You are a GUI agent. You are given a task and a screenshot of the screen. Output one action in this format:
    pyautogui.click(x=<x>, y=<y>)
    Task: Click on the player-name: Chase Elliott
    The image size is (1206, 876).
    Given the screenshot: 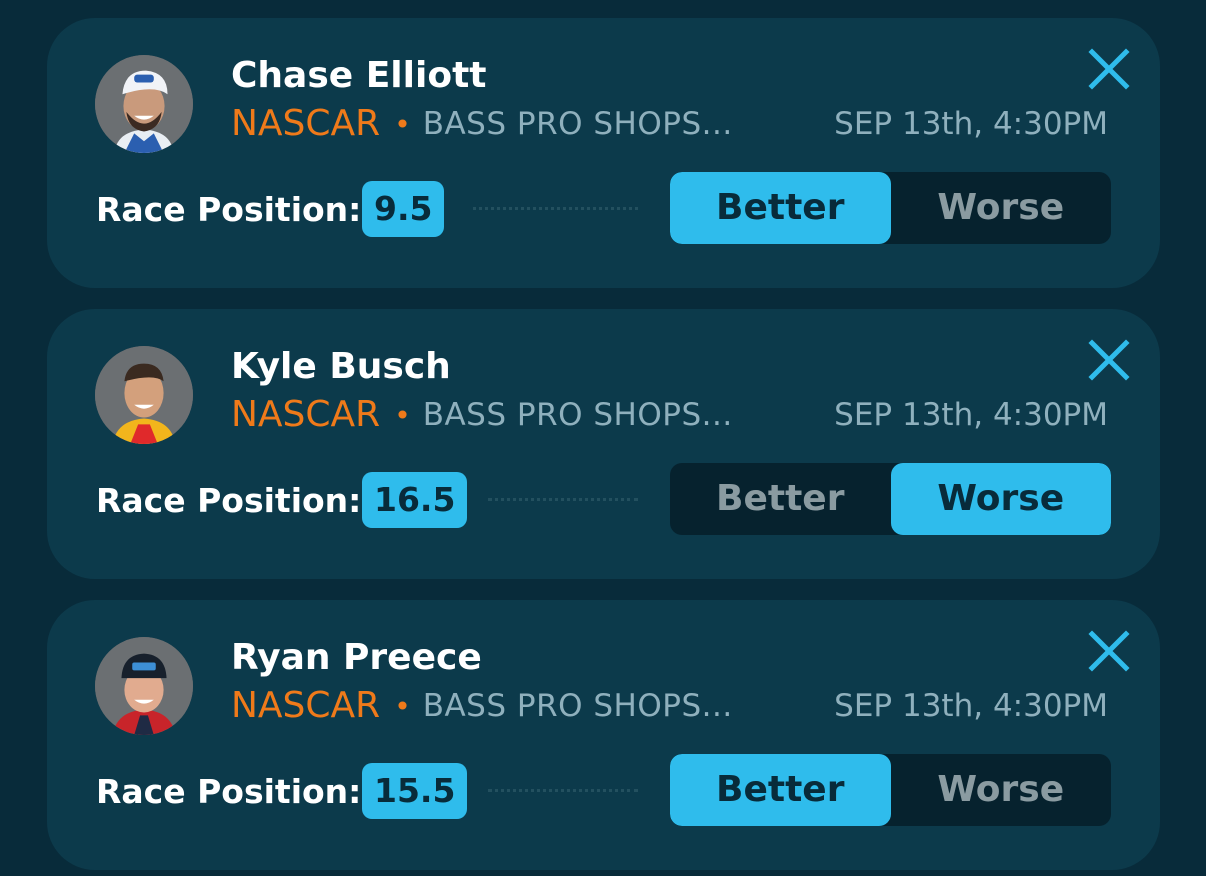 What is the action you would take?
    pyautogui.click(x=359, y=75)
    